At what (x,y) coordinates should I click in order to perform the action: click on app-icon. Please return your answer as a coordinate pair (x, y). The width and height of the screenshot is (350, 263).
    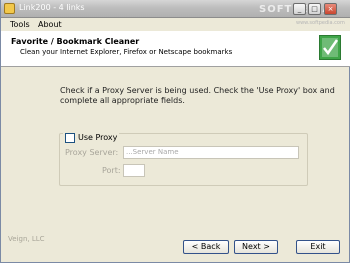
    Looking at the image, I should click on (9, 8).